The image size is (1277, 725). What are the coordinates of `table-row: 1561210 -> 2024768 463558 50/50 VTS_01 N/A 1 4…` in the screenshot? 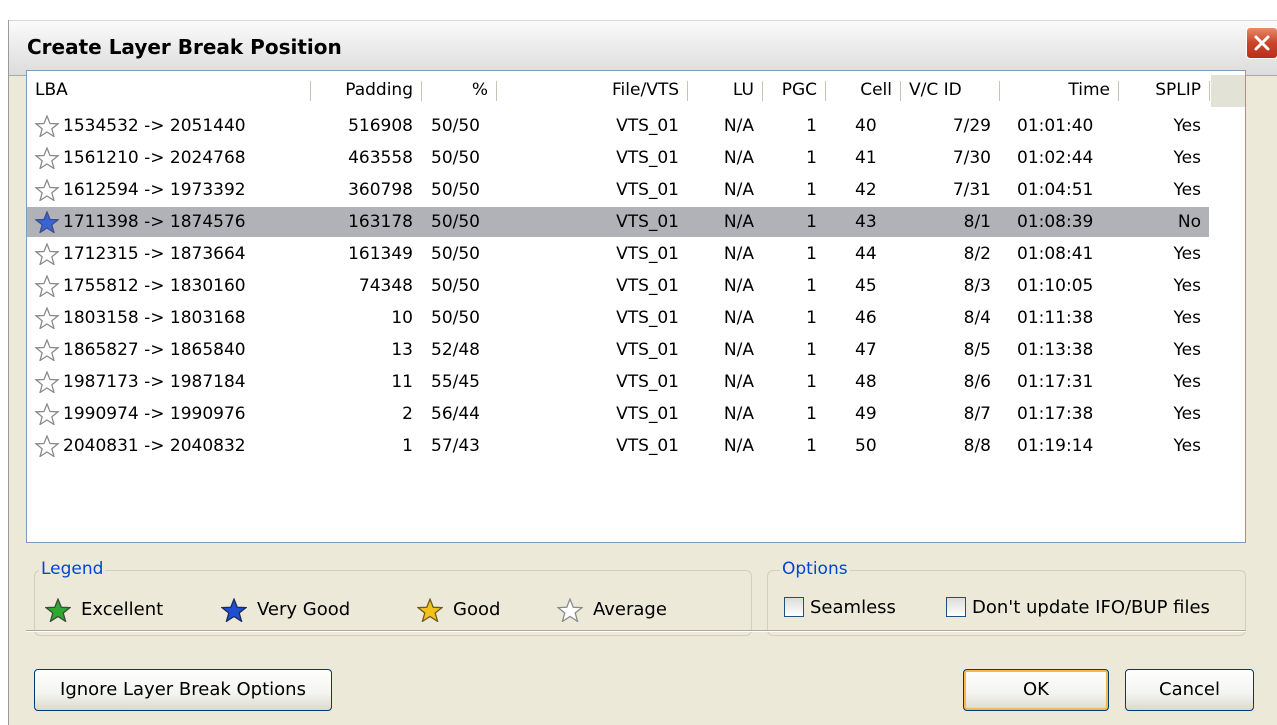 It's located at (618, 158).